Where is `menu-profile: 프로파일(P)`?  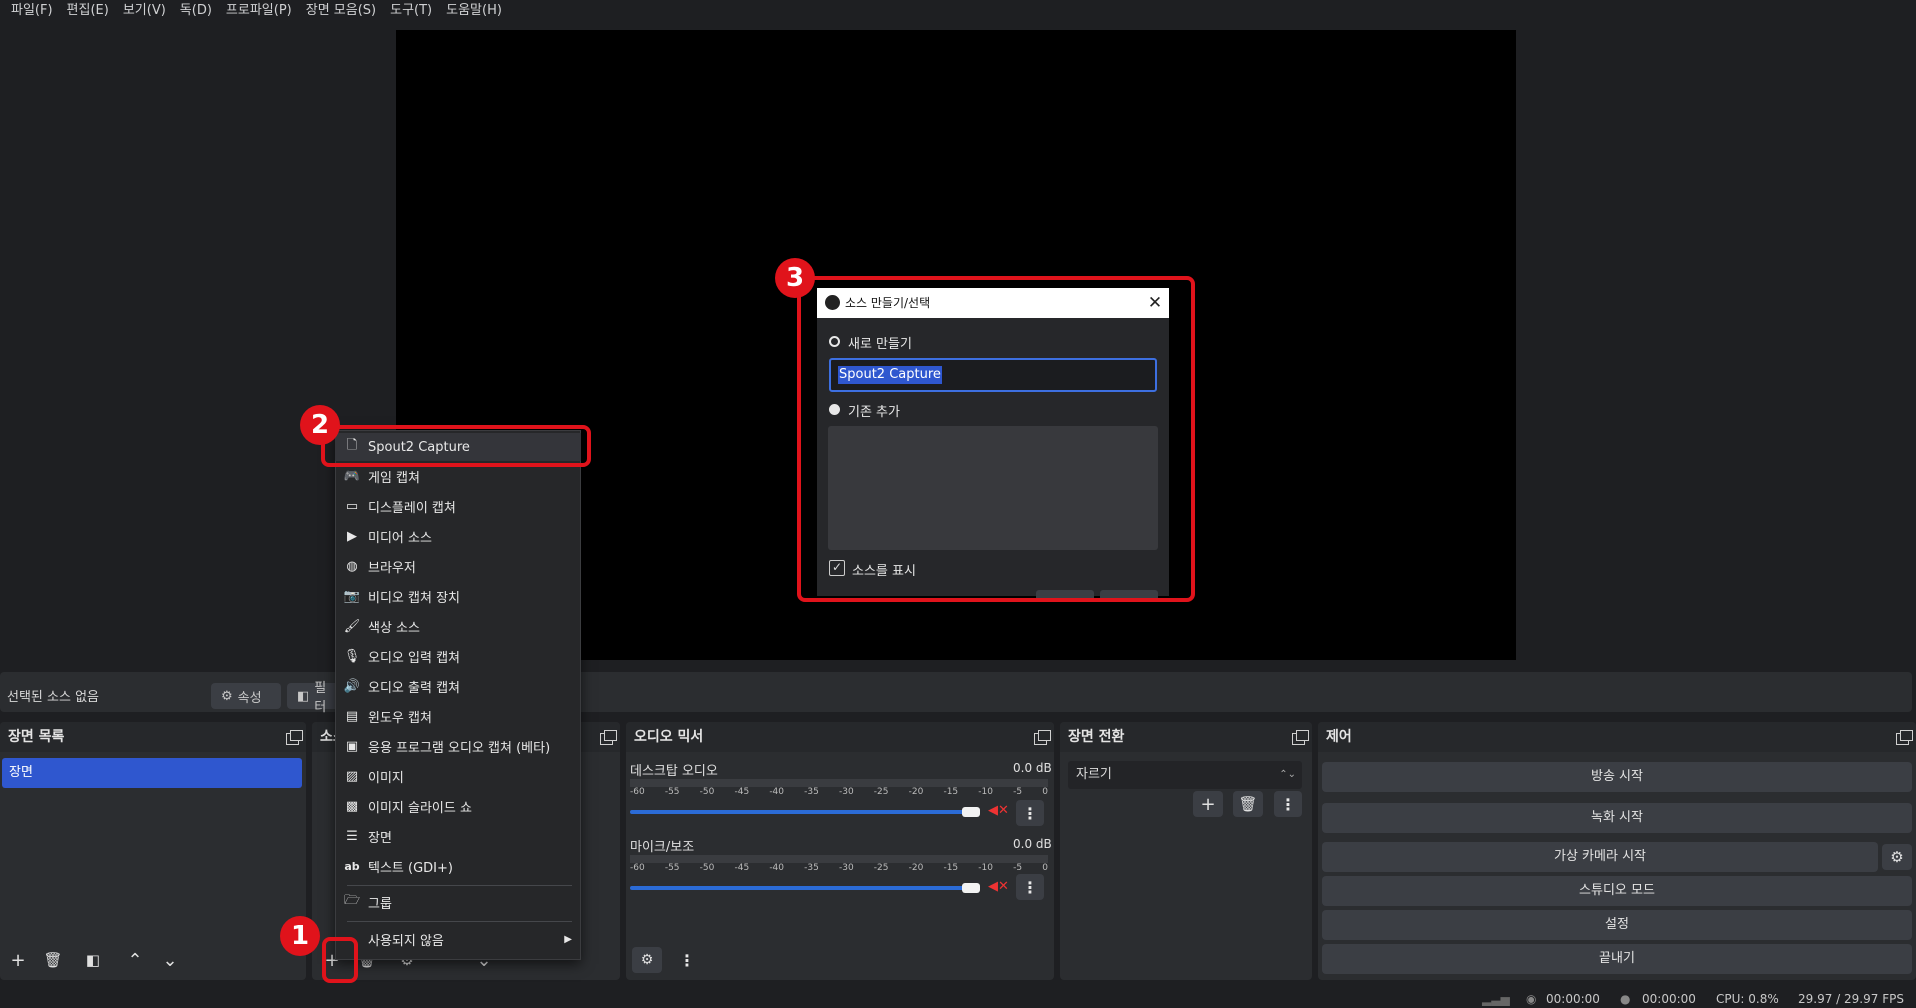
menu-profile: 프로파일(P) is located at coordinates (259, 11).